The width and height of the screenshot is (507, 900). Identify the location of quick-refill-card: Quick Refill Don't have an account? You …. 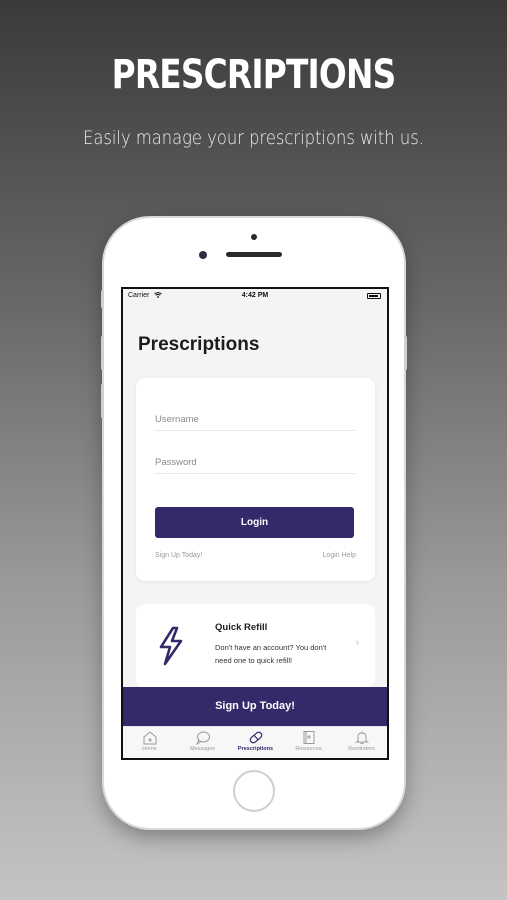
(255, 646).